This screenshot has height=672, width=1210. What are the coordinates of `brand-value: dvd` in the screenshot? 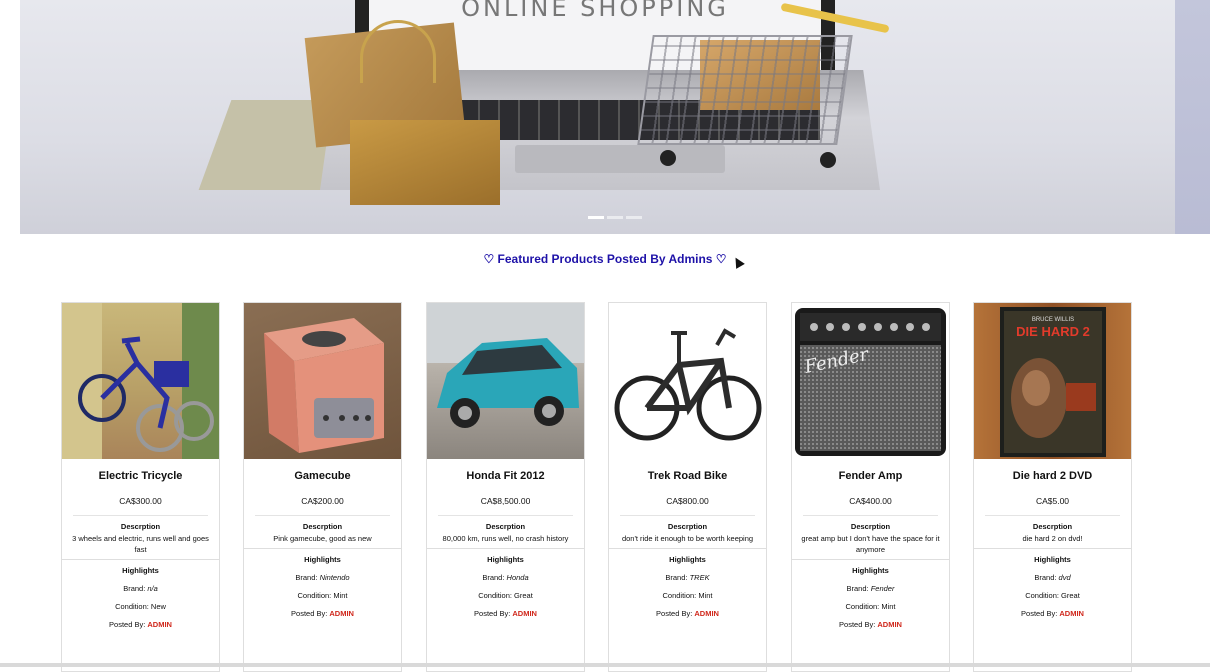 It's located at (1064, 577).